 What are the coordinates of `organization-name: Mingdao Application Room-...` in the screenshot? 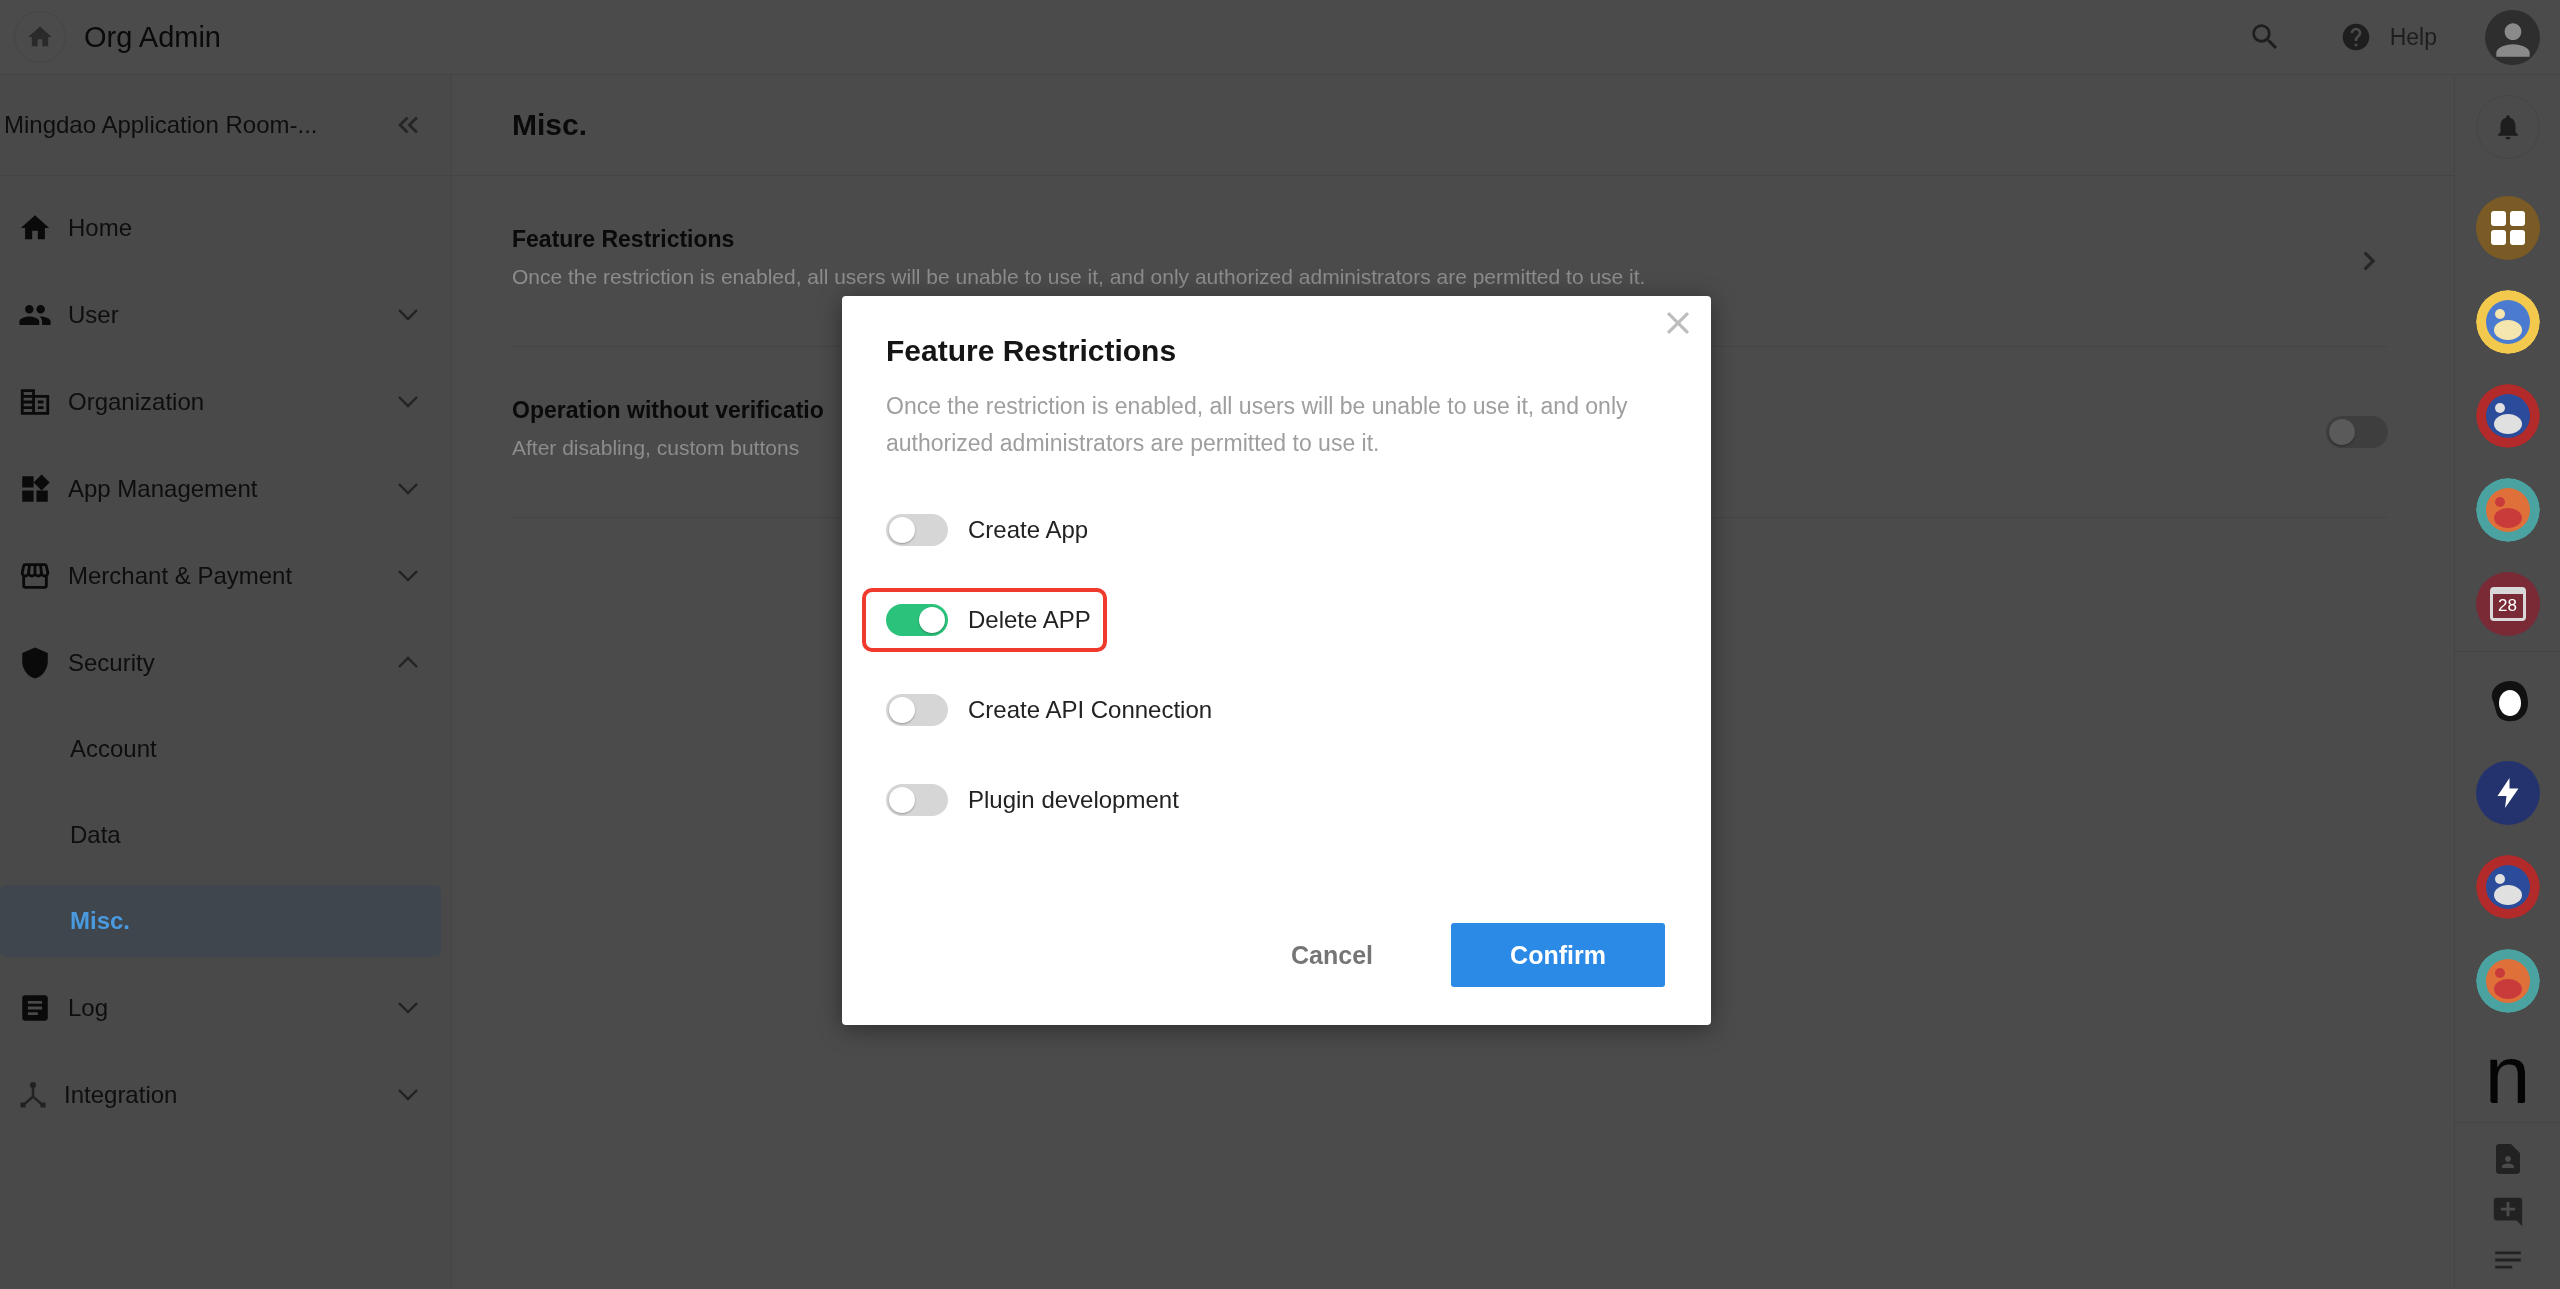 It's located at (161, 125).